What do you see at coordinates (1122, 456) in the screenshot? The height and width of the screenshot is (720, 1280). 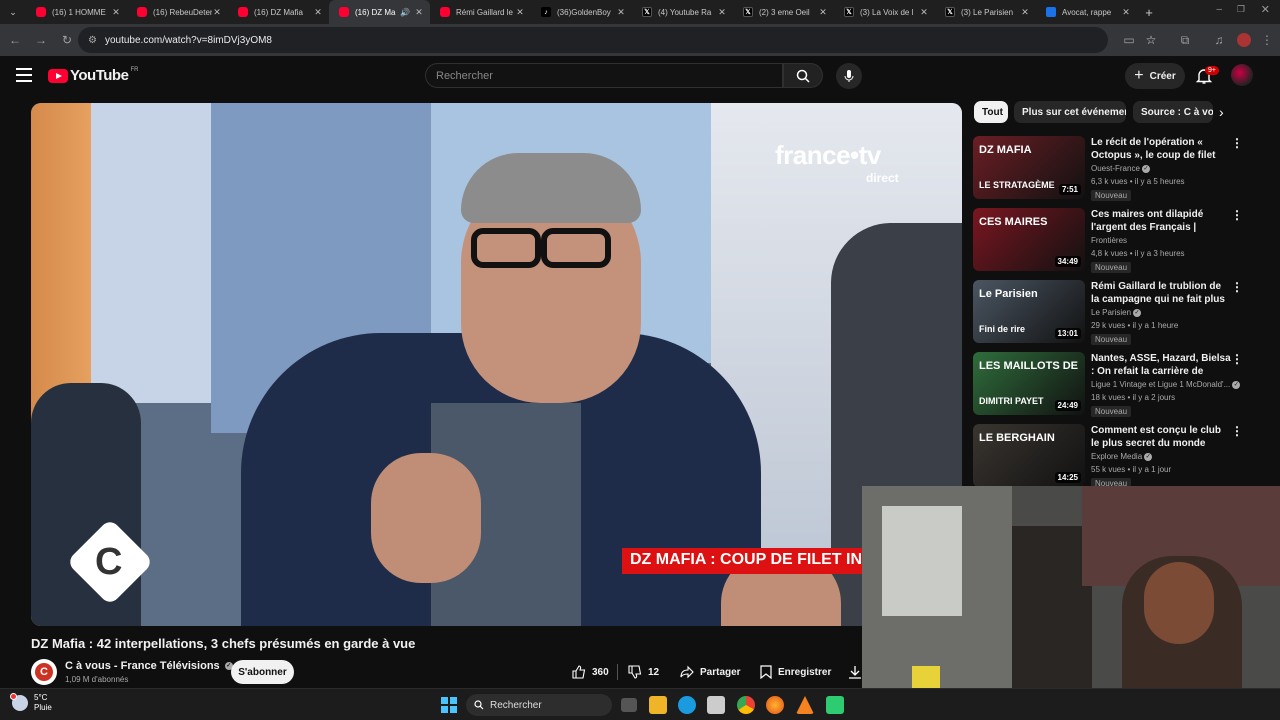 I see `recommended-channel: Explore Media ✓` at bounding box center [1122, 456].